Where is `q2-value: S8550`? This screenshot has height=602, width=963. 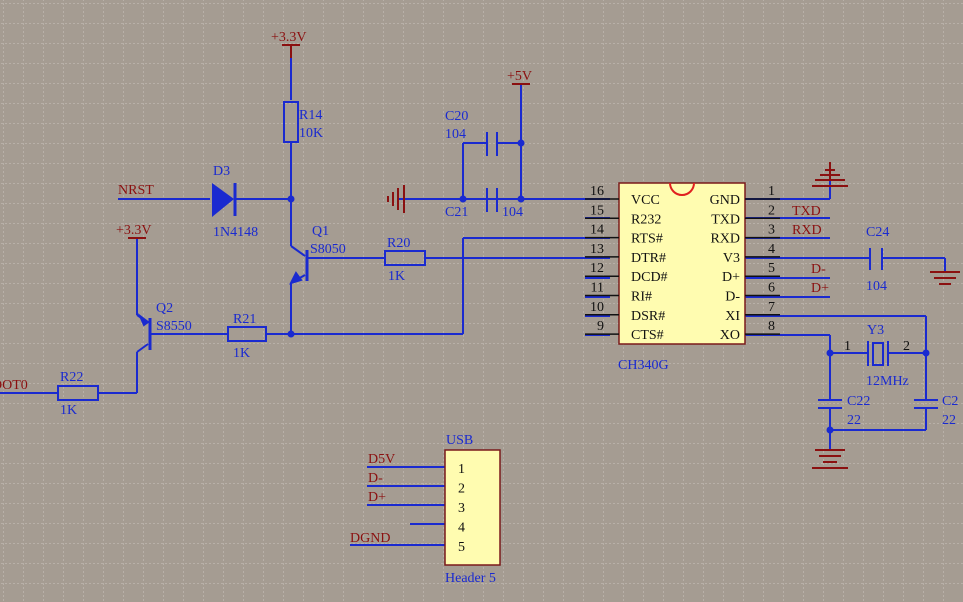
q2-value: S8550 is located at coordinates (174, 326).